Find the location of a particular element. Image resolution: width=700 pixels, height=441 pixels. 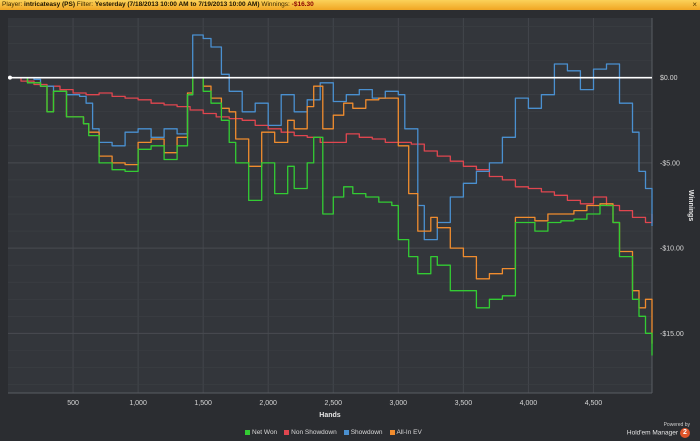

hm2-logo-icon: 2 is located at coordinates (685, 433).